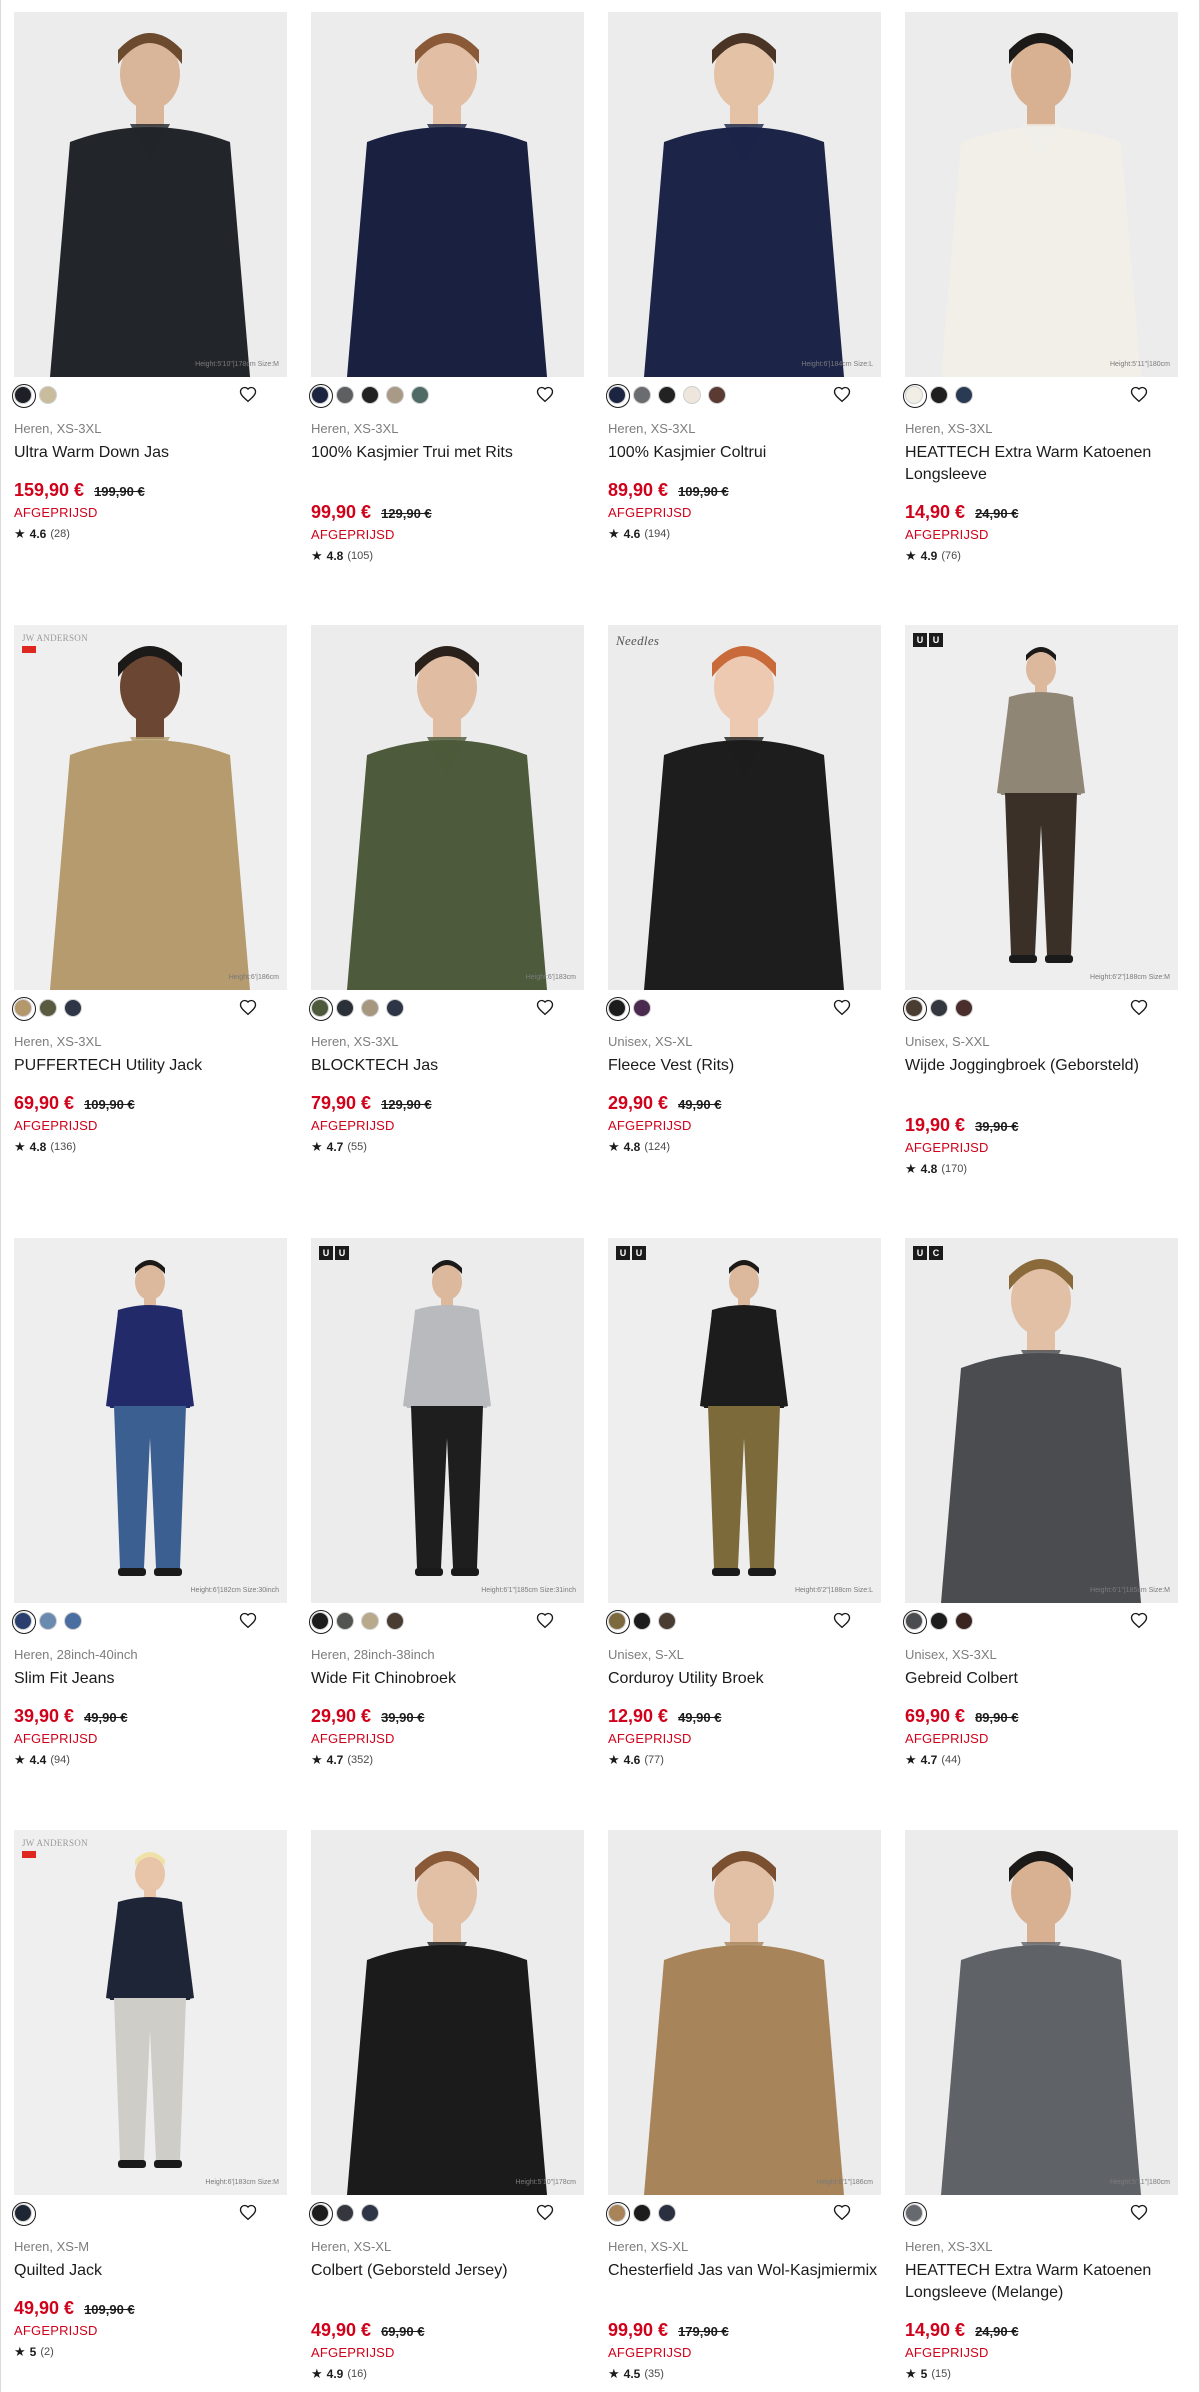 This screenshot has width=1200, height=2392. I want to click on product-image: Height:6'|184cm Size:L, so click(744, 194).